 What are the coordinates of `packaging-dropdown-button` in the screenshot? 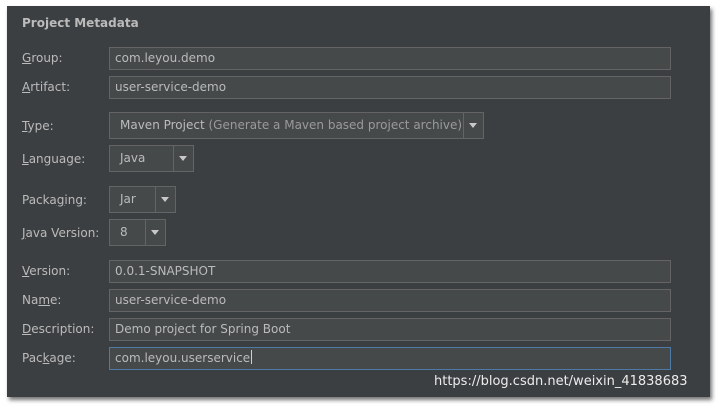 It's located at (165, 199).